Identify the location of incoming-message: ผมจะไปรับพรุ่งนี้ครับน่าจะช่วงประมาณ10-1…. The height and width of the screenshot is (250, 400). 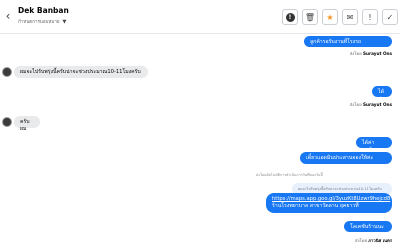
(81, 72).